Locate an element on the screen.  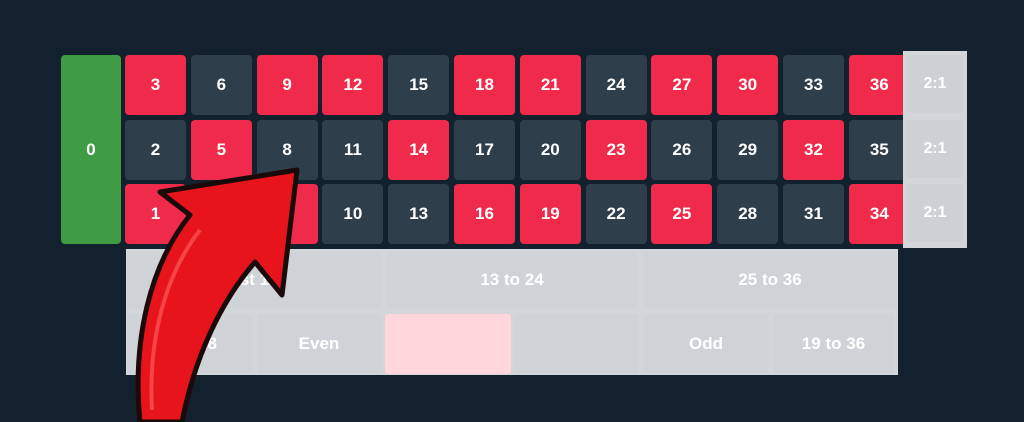
number-cell-7: 7 is located at coordinates (287, 214).